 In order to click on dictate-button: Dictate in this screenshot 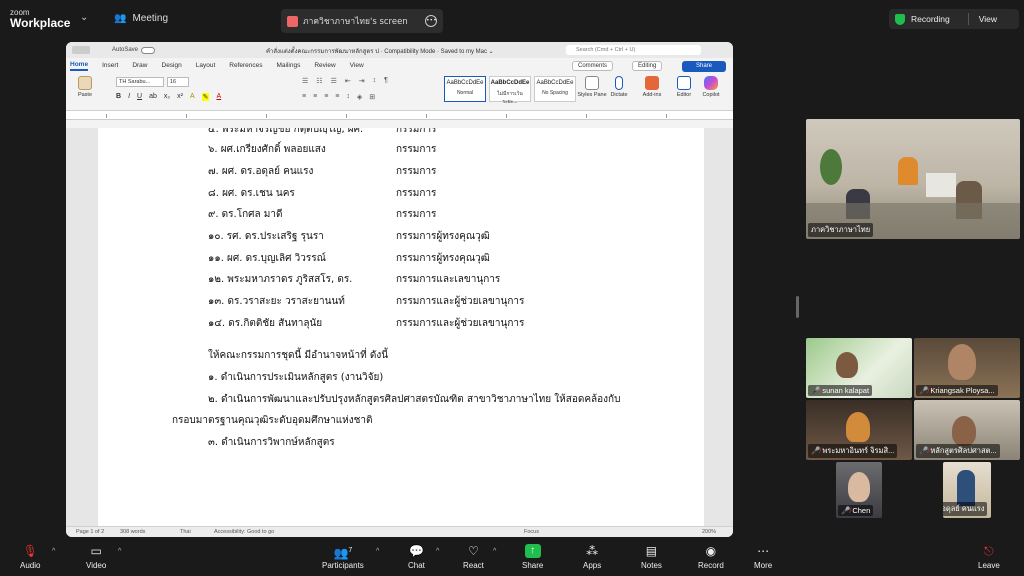, I will do `click(619, 87)`.